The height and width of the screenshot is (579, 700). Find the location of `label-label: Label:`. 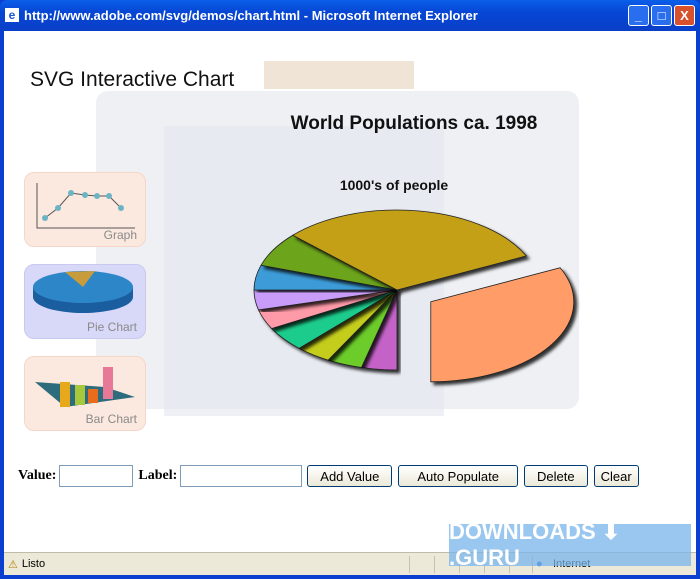

label-label: Label: is located at coordinates (158, 475).